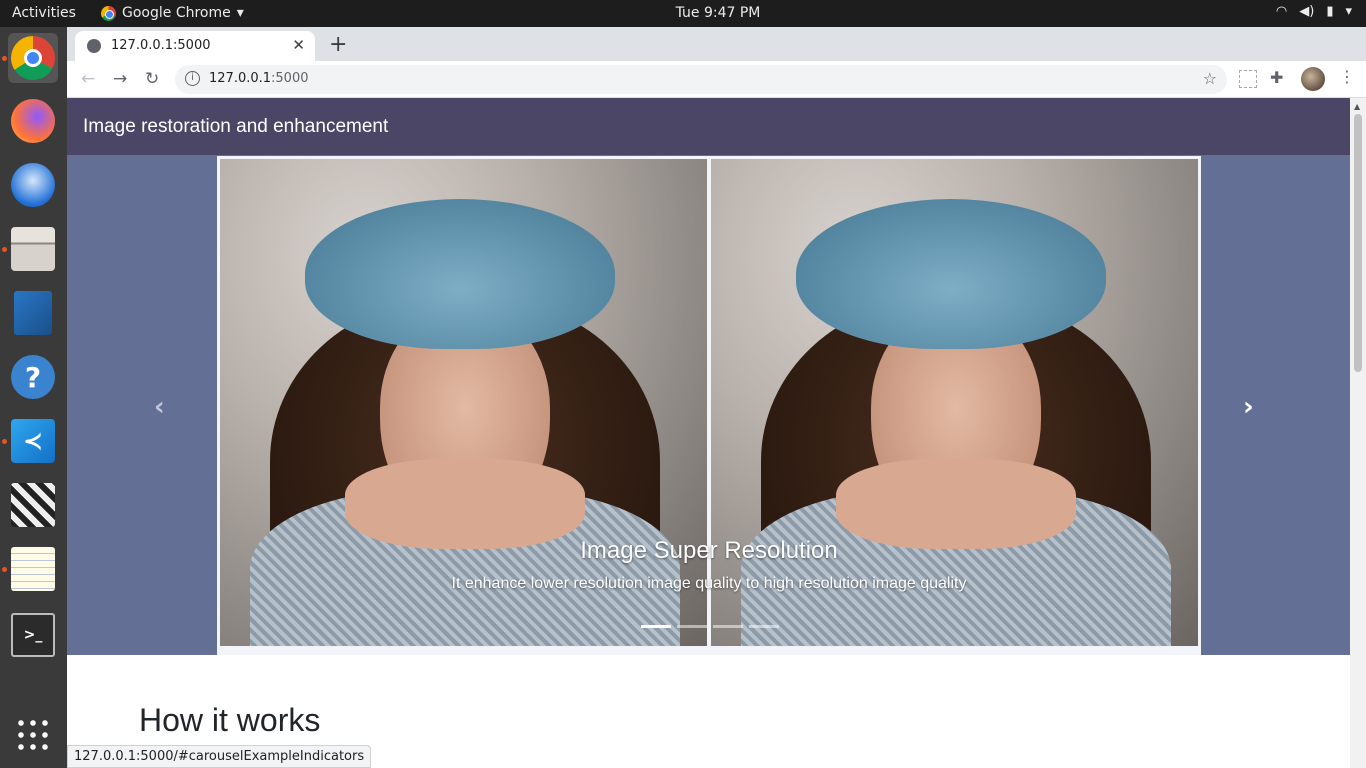  Describe the element at coordinates (159, 407) in the screenshot. I see `carousel-prev-icon: ‹` at that location.